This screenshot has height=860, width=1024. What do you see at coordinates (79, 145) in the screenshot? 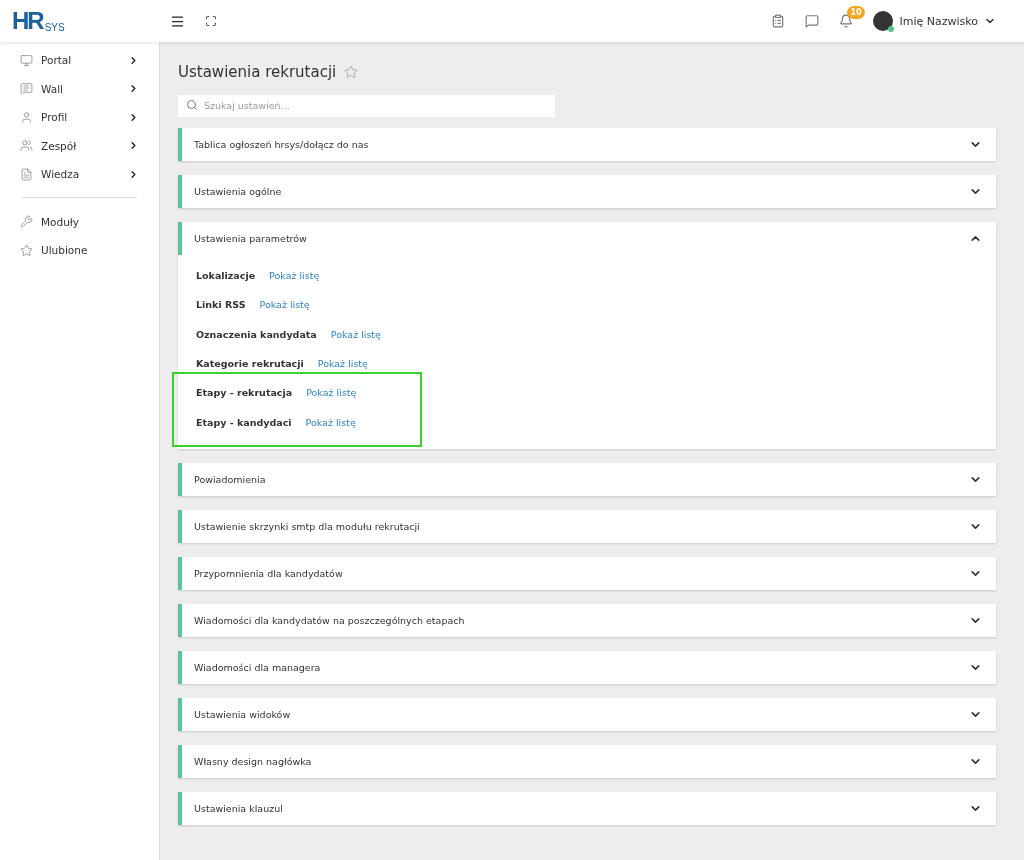
I see `sidebar-item: Zespół` at bounding box center [79, 145].